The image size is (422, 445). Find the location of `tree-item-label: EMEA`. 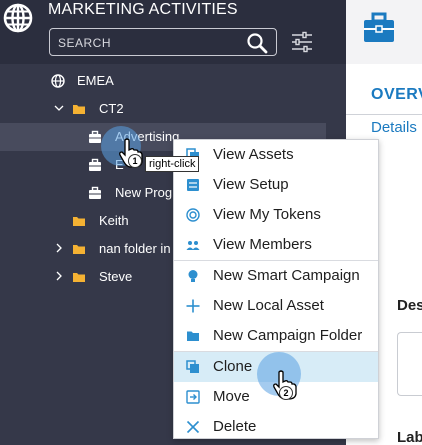

tree-item-label: EMEA is located at coordinates (95, 80).